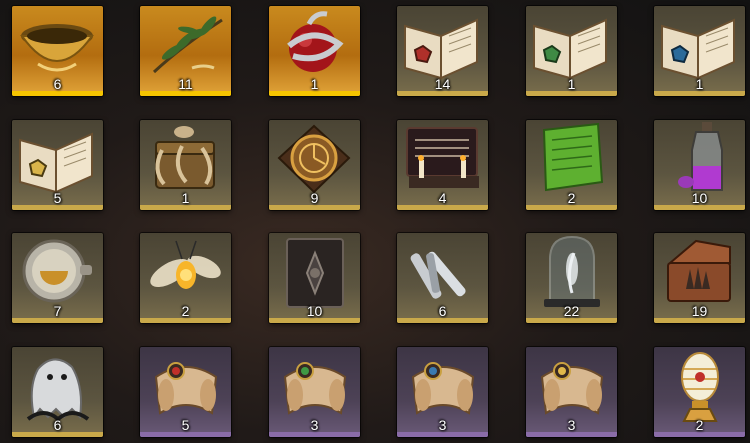  What do you see at coordinates (438, 275) in the screenshot?
I see `silver-bullets-icon` at bounding box center [438, 275].